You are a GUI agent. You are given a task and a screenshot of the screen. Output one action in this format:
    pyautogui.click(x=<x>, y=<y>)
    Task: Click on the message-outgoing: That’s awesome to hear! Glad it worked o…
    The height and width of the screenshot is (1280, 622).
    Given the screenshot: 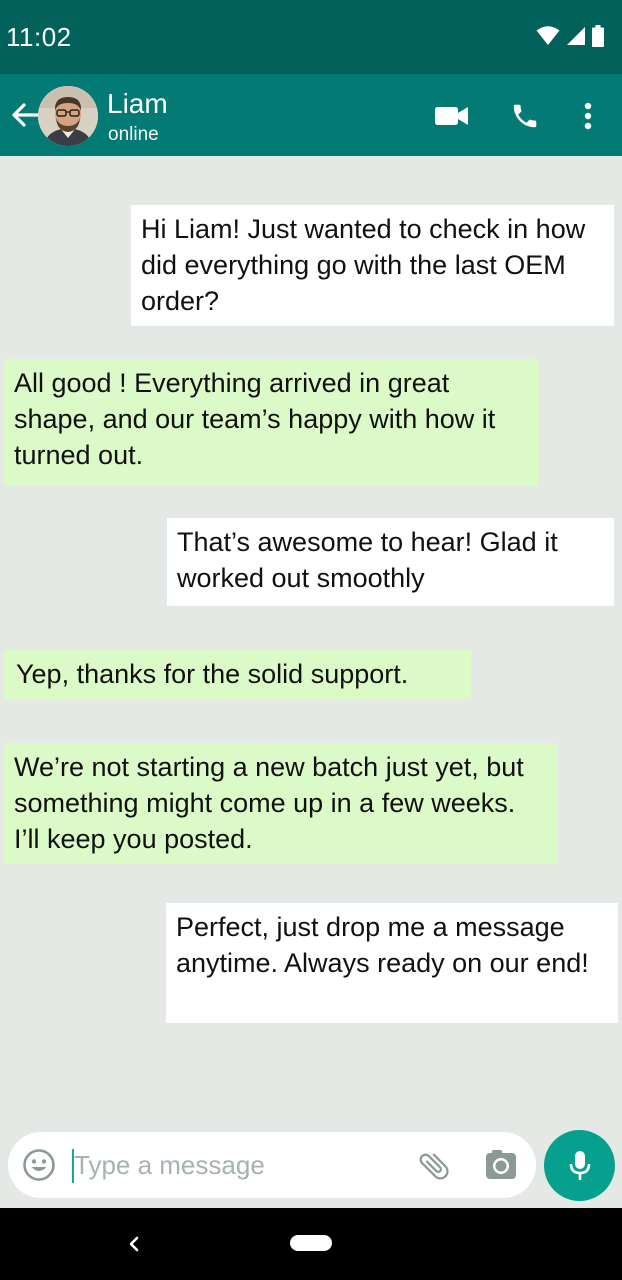 What is the action you would take?
    pyautogui.click(x=390, y=562)
    